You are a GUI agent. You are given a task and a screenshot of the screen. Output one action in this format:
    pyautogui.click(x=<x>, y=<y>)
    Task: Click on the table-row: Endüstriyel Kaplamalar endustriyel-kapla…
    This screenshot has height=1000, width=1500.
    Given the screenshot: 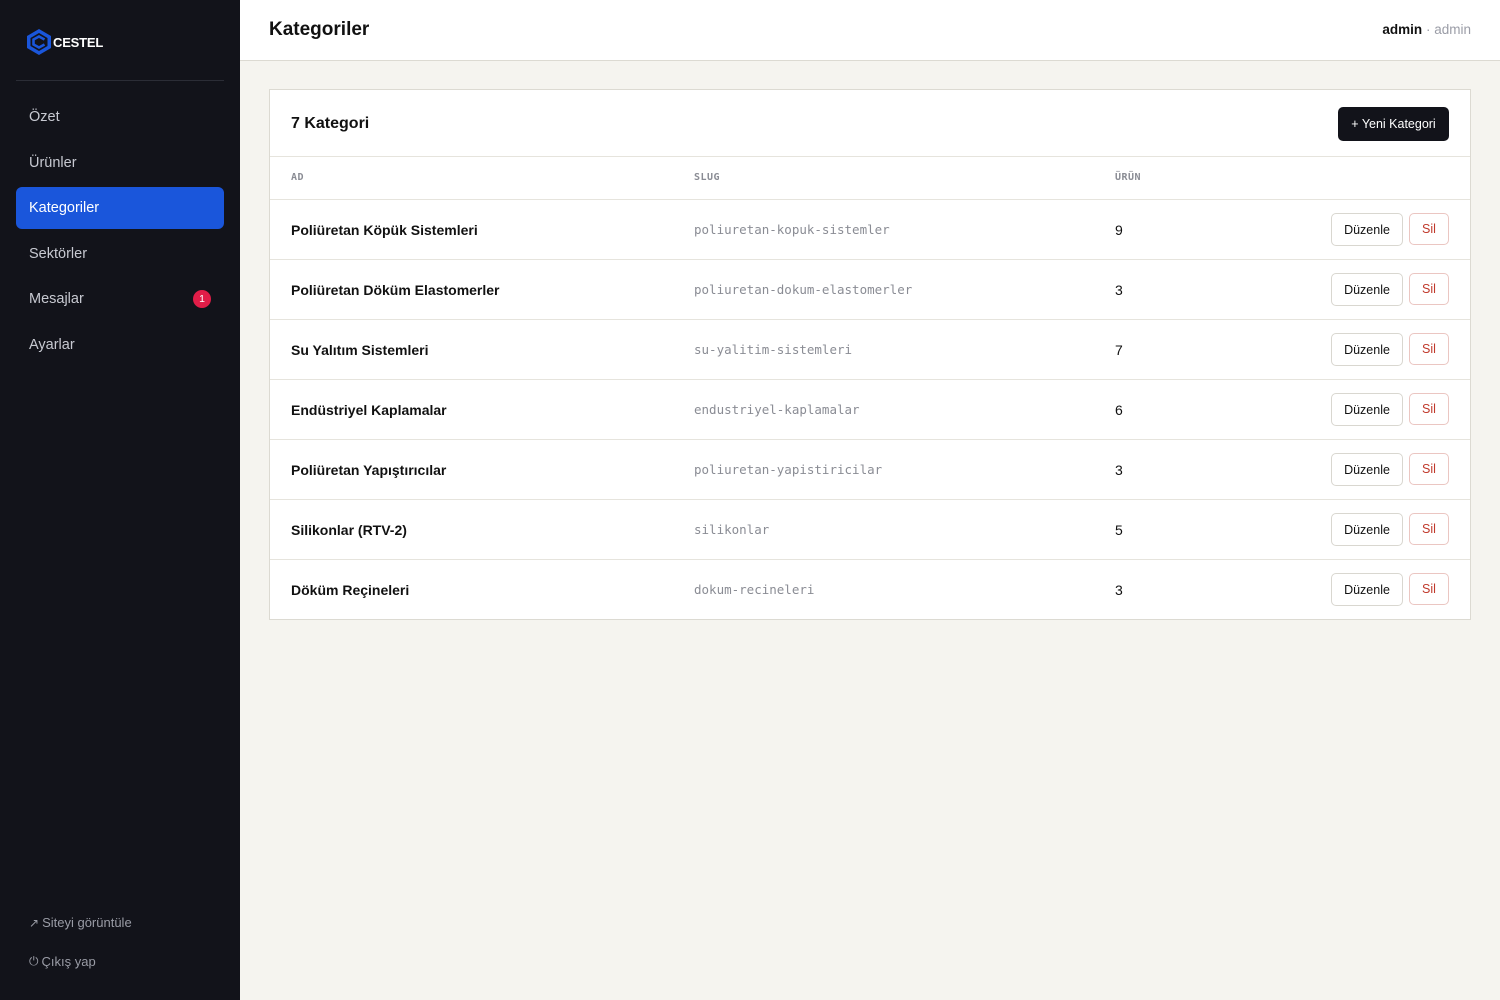 What is the action you would take?
    pyautogui.click(x=870, y=410)
    